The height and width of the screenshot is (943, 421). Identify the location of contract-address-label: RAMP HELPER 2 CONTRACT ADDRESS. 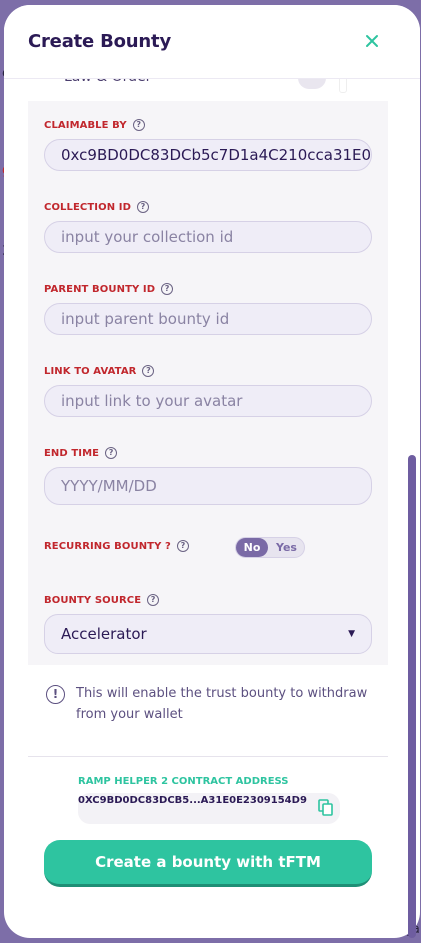
(183, 781).